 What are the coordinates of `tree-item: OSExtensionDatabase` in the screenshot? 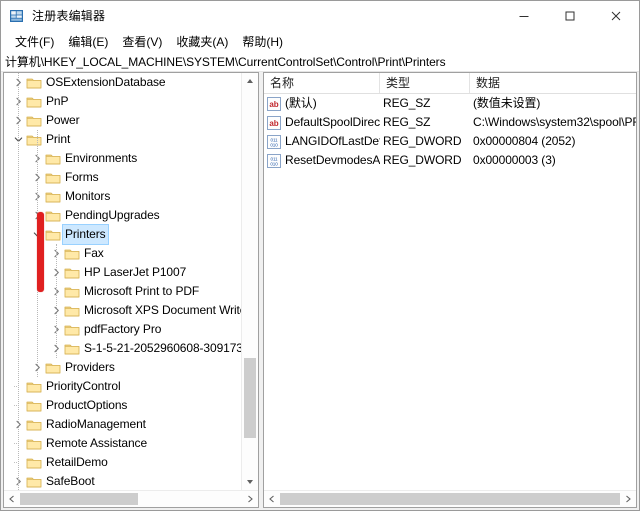 It's located at (131, 82).